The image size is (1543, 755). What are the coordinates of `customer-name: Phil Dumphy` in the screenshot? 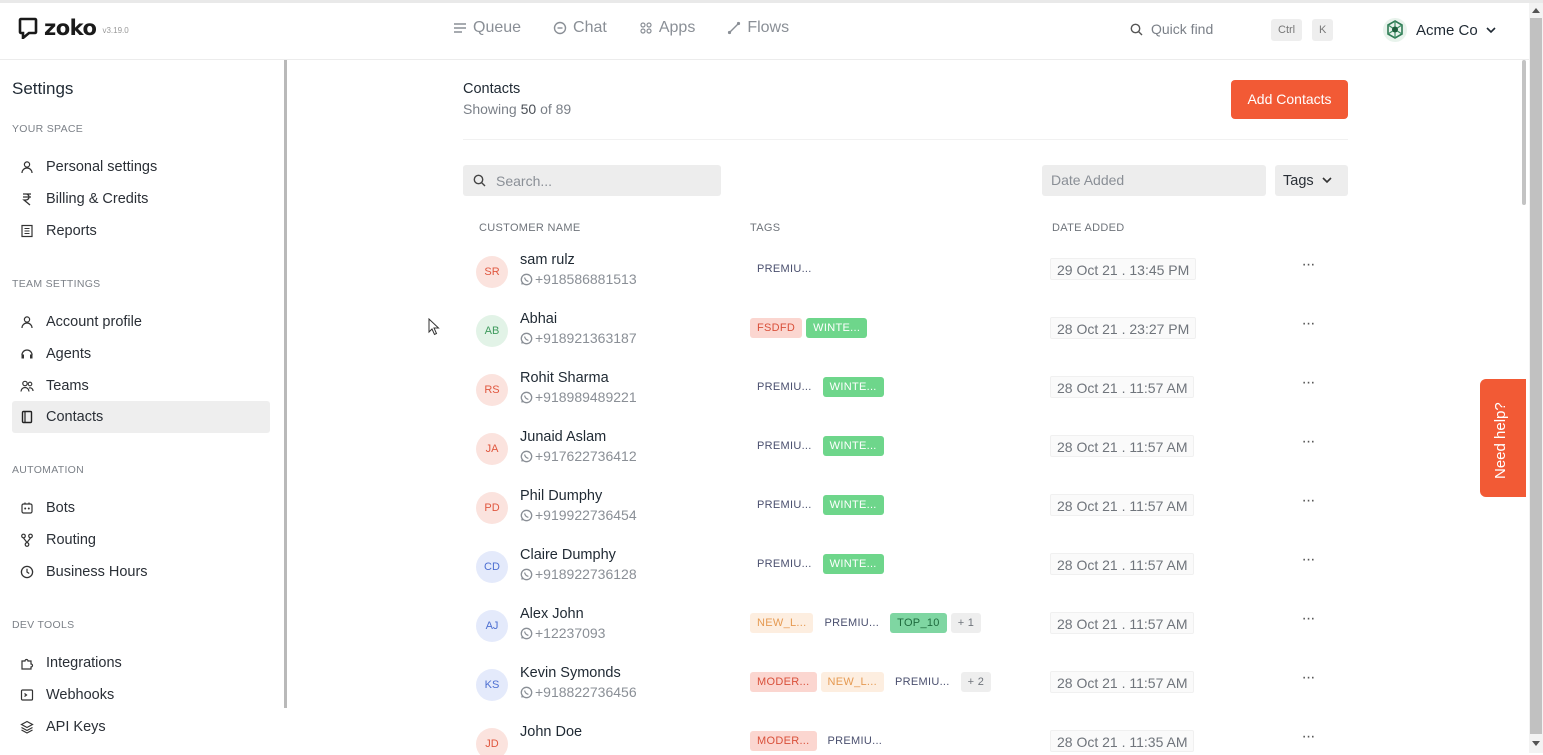 It's located at (561, 496).